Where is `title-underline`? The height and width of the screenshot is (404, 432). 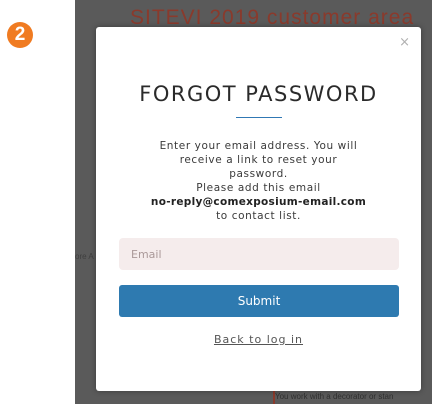
title-underline is located at coordinates (259, 117).